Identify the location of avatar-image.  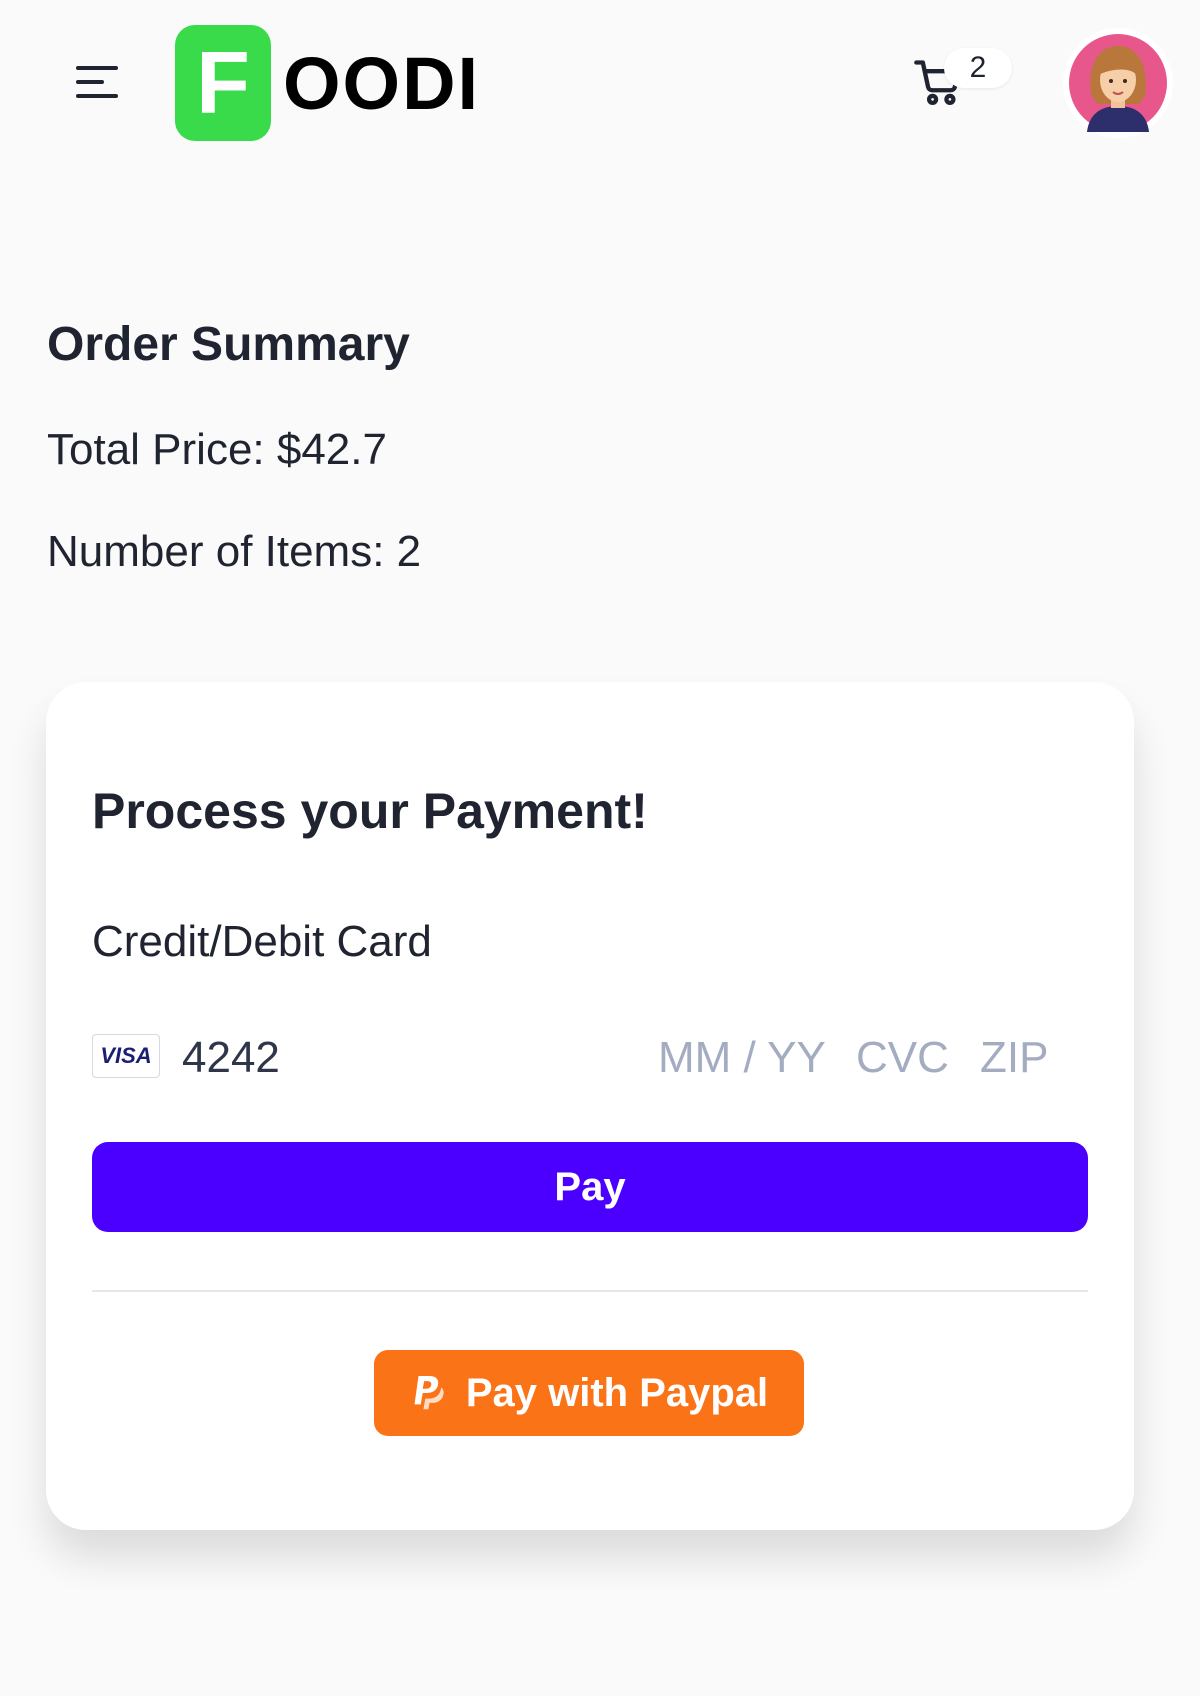
(1118, 83).